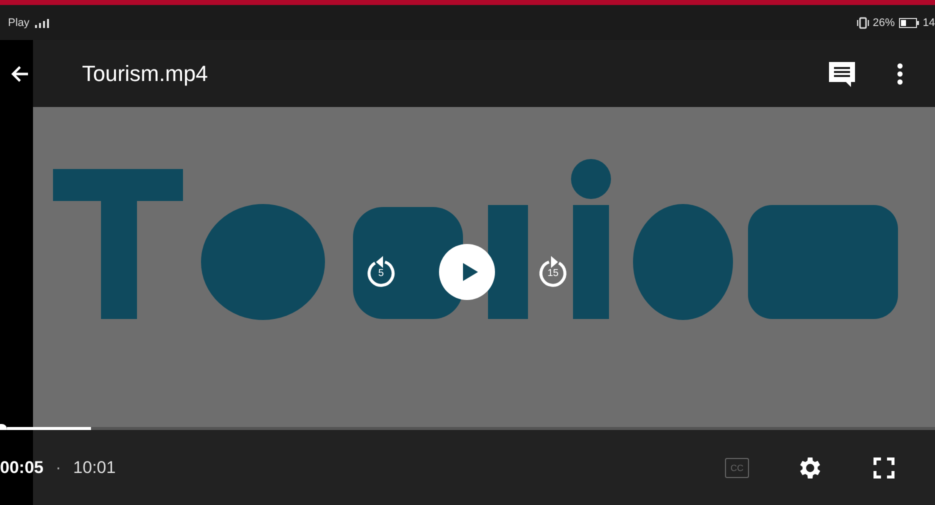 This screenshot has height=505, width=935. Describe the element at coordinates (908, 23) in the screenshot. I see `battery-icon` at that location.